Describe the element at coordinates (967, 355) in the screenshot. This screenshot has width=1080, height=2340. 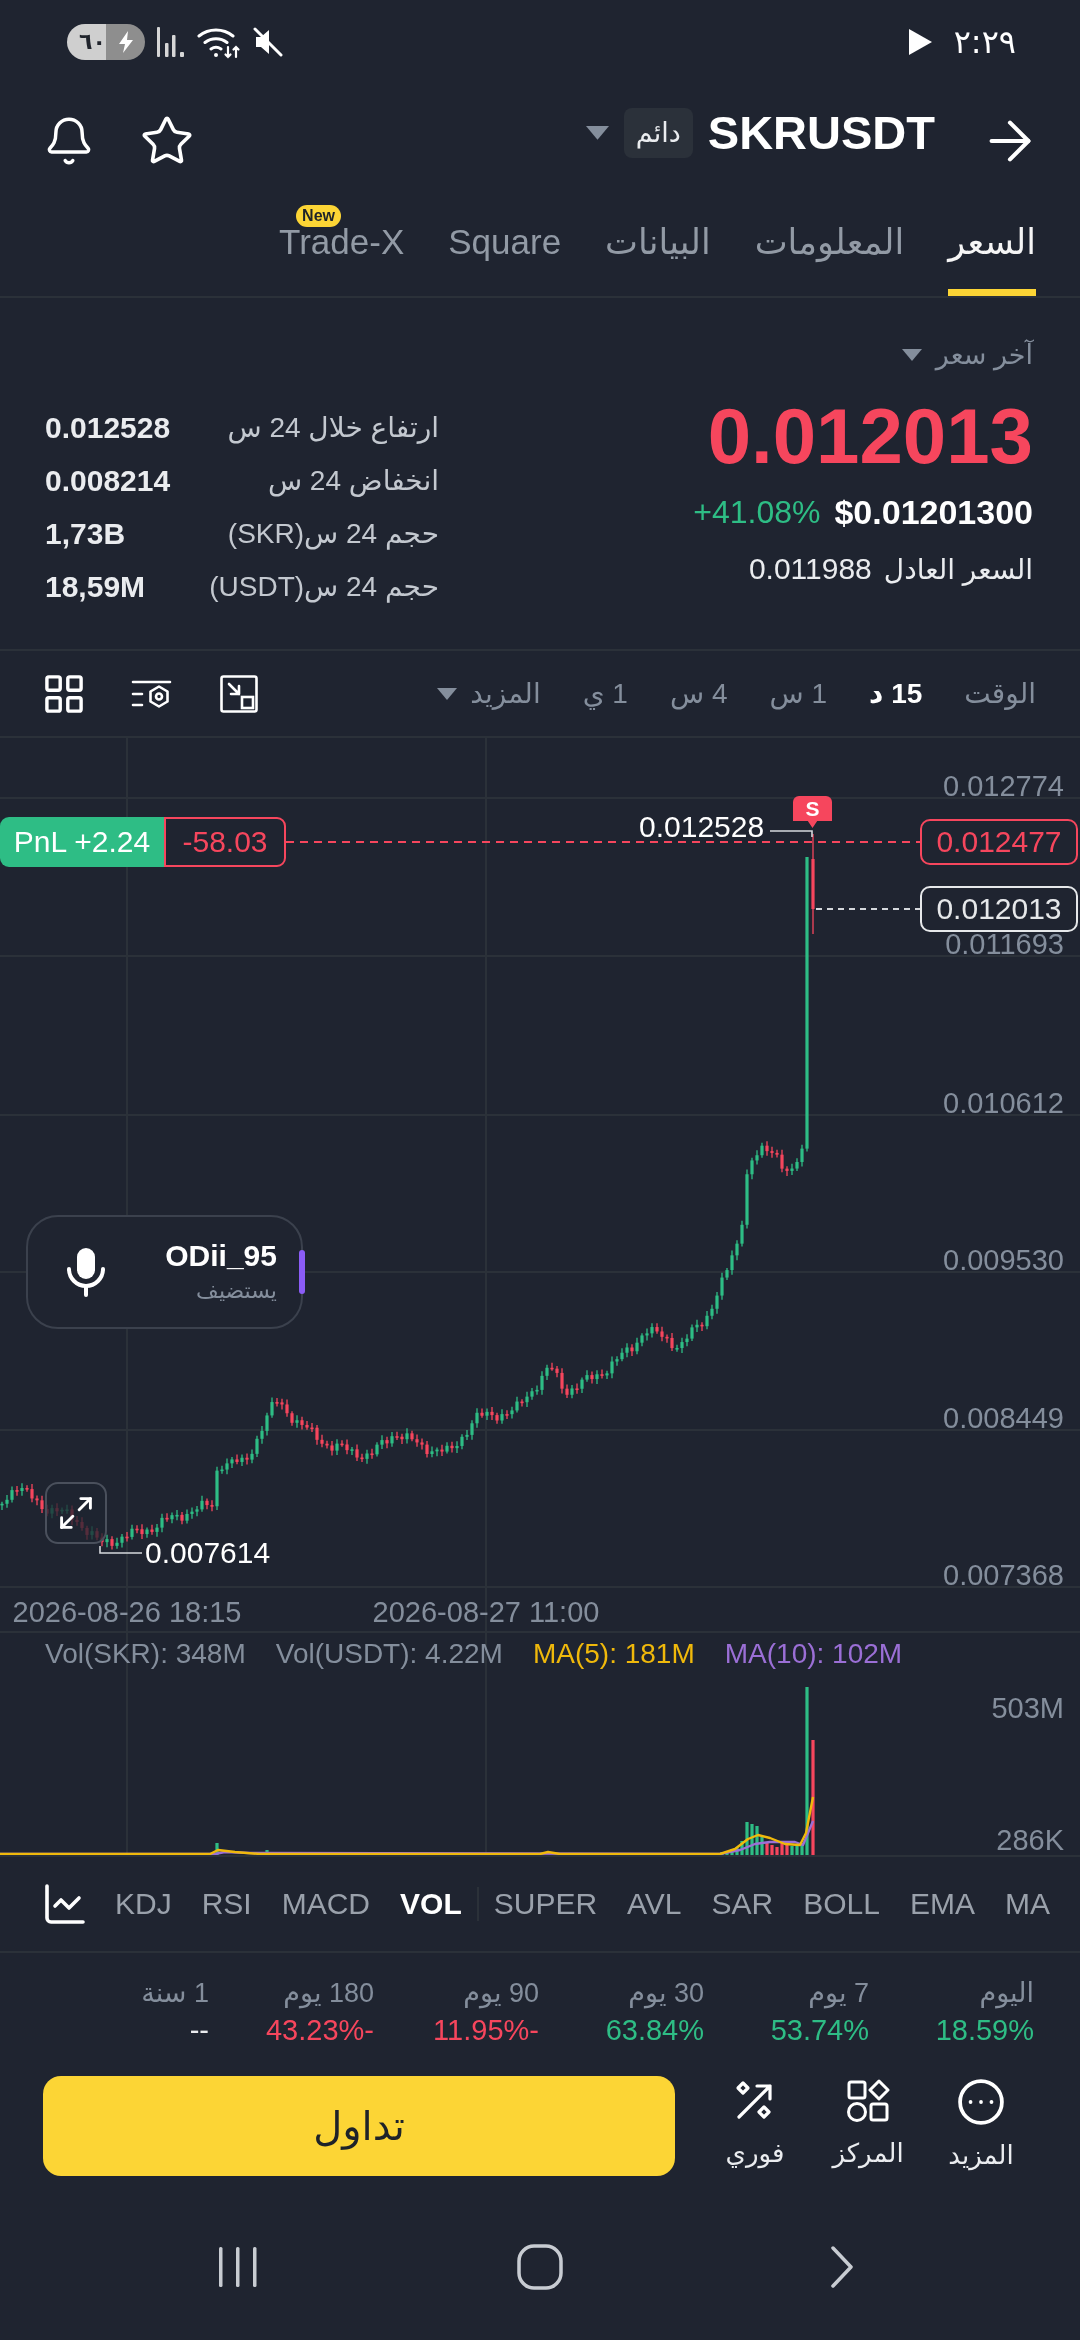
I see `price-type-selector: آخر سعر` at that location.